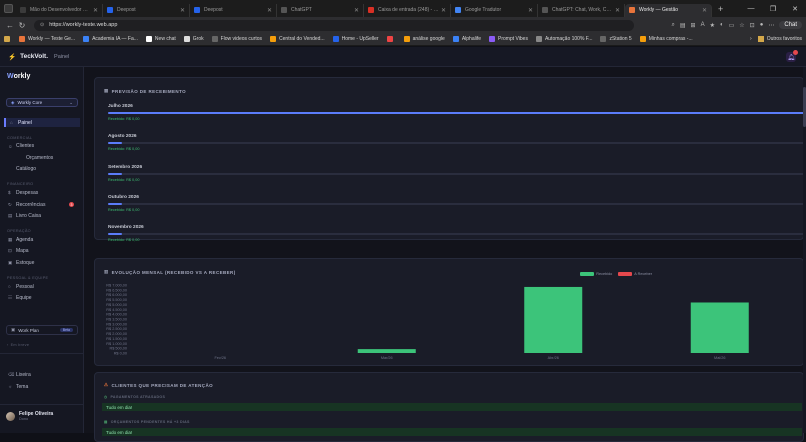 The image size is (806, 442). Describe the element at coordinates (792, 56) in the screenshot. I see `notifications-button: 🔔︎` at that location.